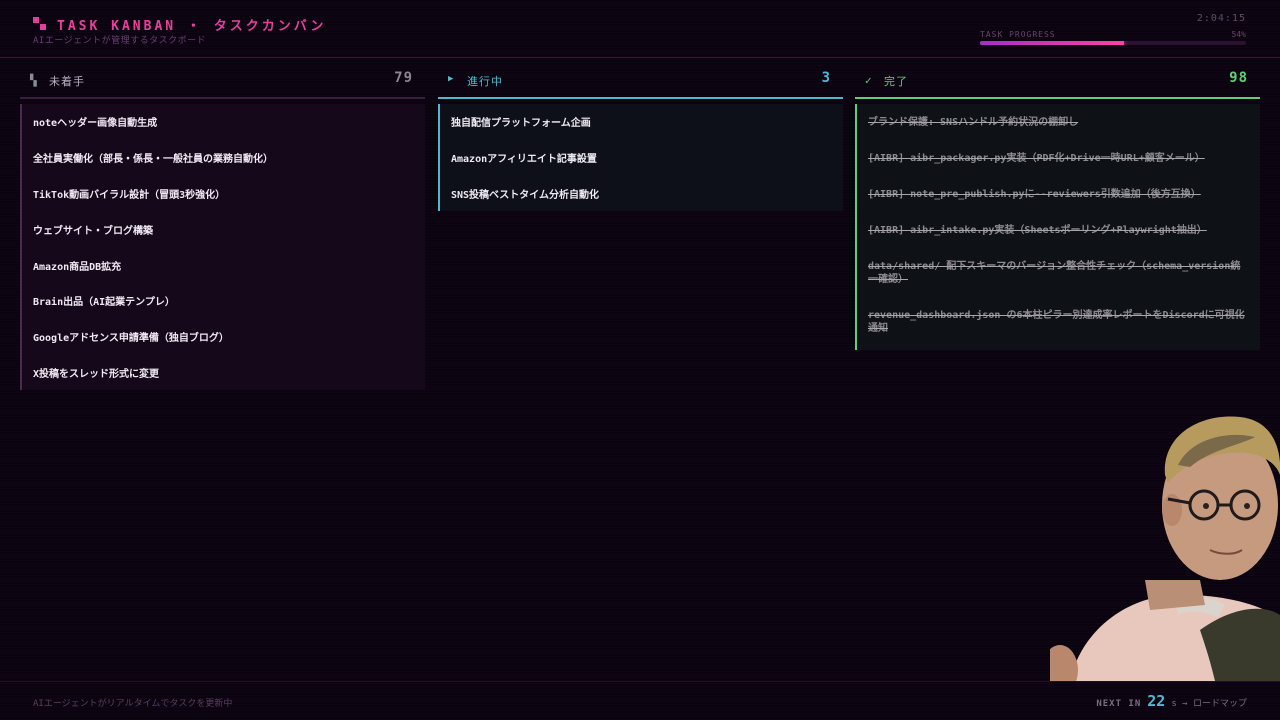 The image size is (1280, 720). Describe the element at coordinates (120, 41) in the screenshot. I see `app-subtitle: AIエージェントが管理するタスクボード` at that location.